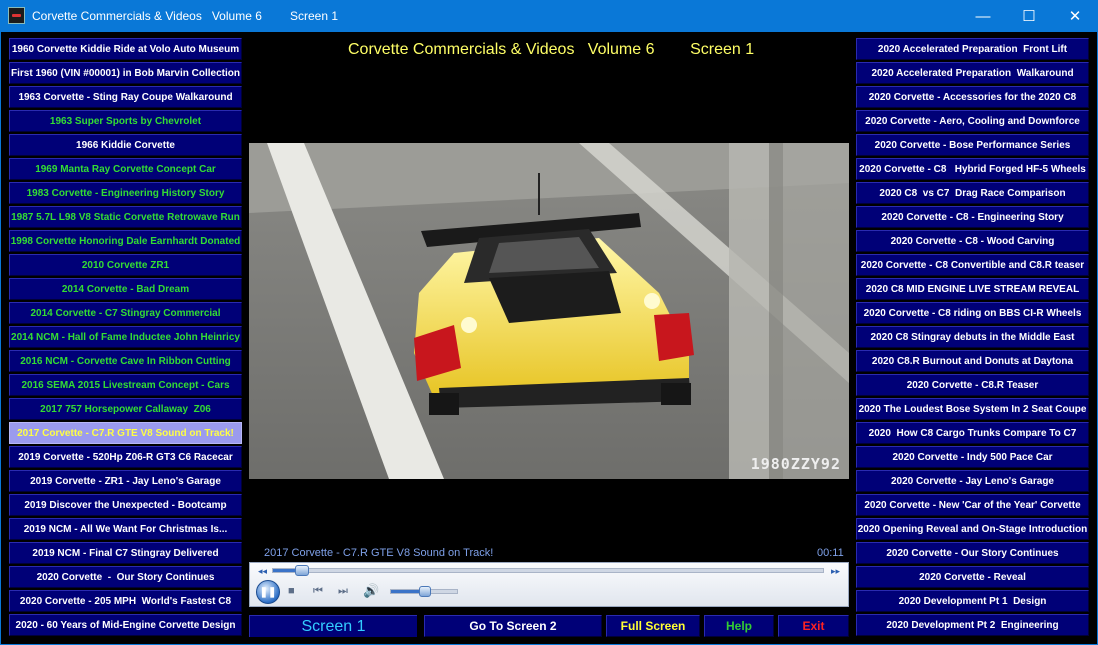  I want to click on left-video-button: 2014 Corvette - Bad Dream, so click(125, 289).